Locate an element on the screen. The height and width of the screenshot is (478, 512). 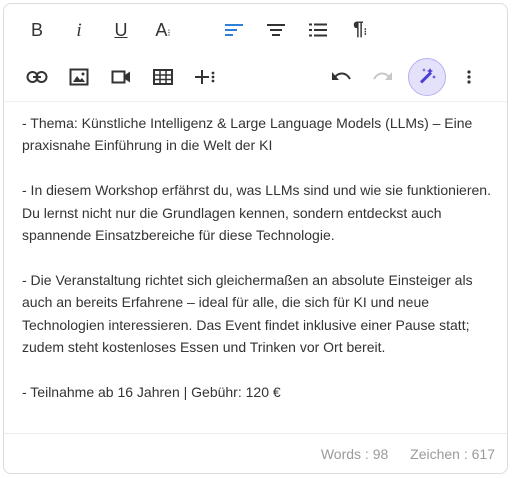
word-count: Words : 98 is located at coordinates (354, 454).